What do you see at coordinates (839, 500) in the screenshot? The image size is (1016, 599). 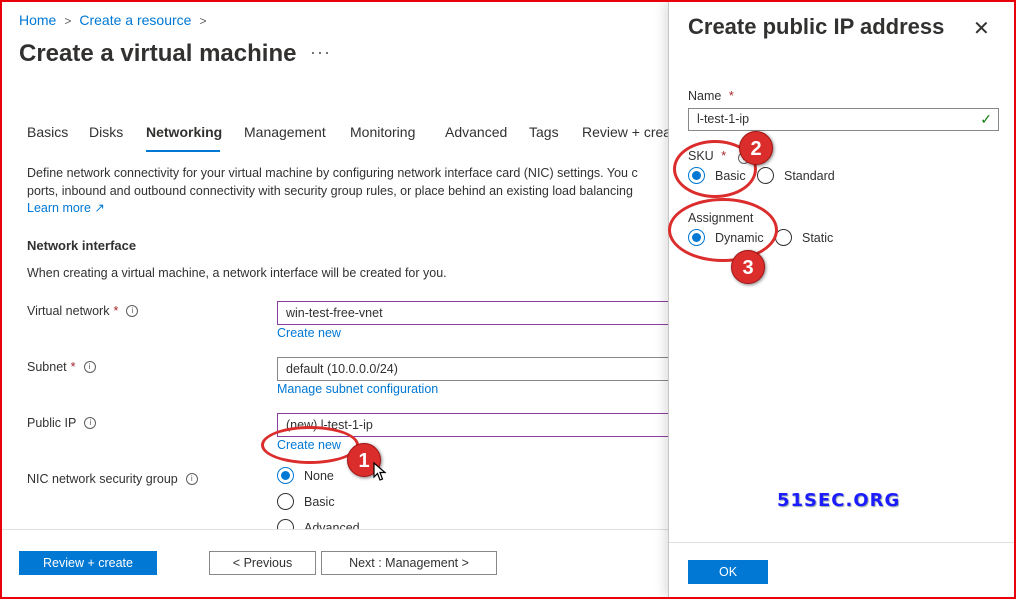 I see `watermark: 51SEC.ORG` at bounding box center [839, 500].